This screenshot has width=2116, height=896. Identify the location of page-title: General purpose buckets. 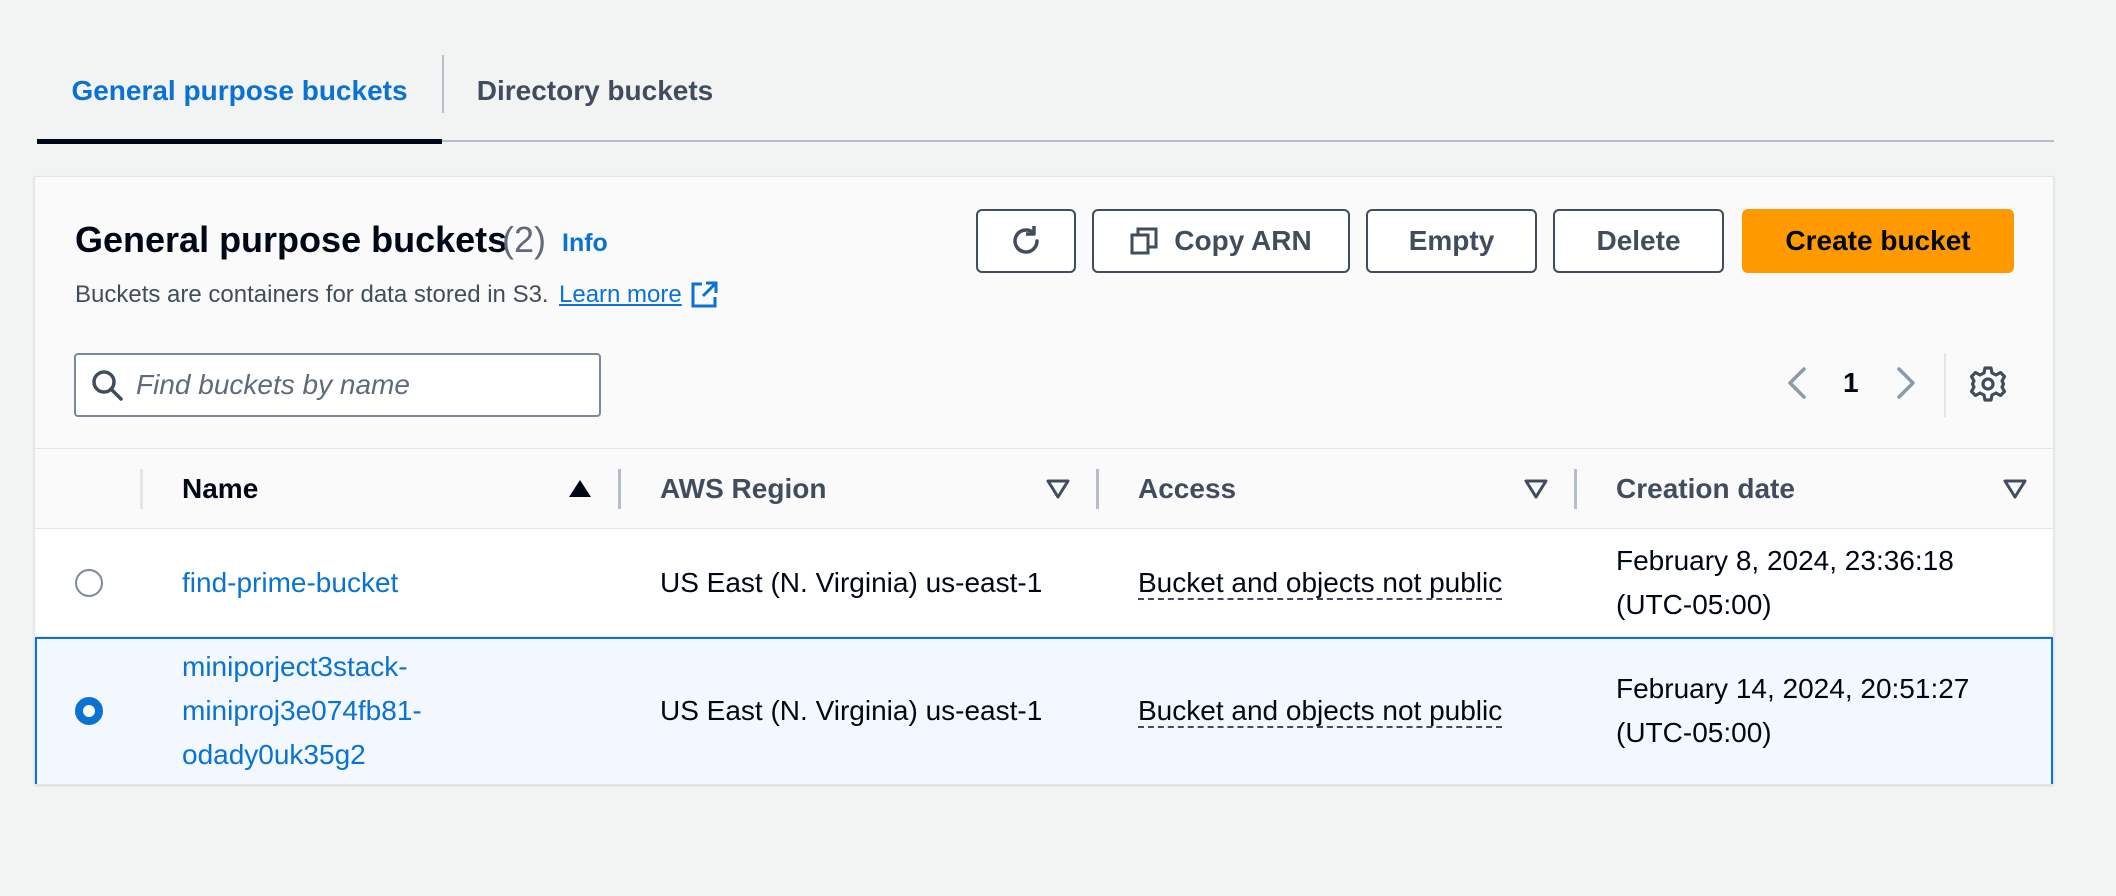
(291, 239).